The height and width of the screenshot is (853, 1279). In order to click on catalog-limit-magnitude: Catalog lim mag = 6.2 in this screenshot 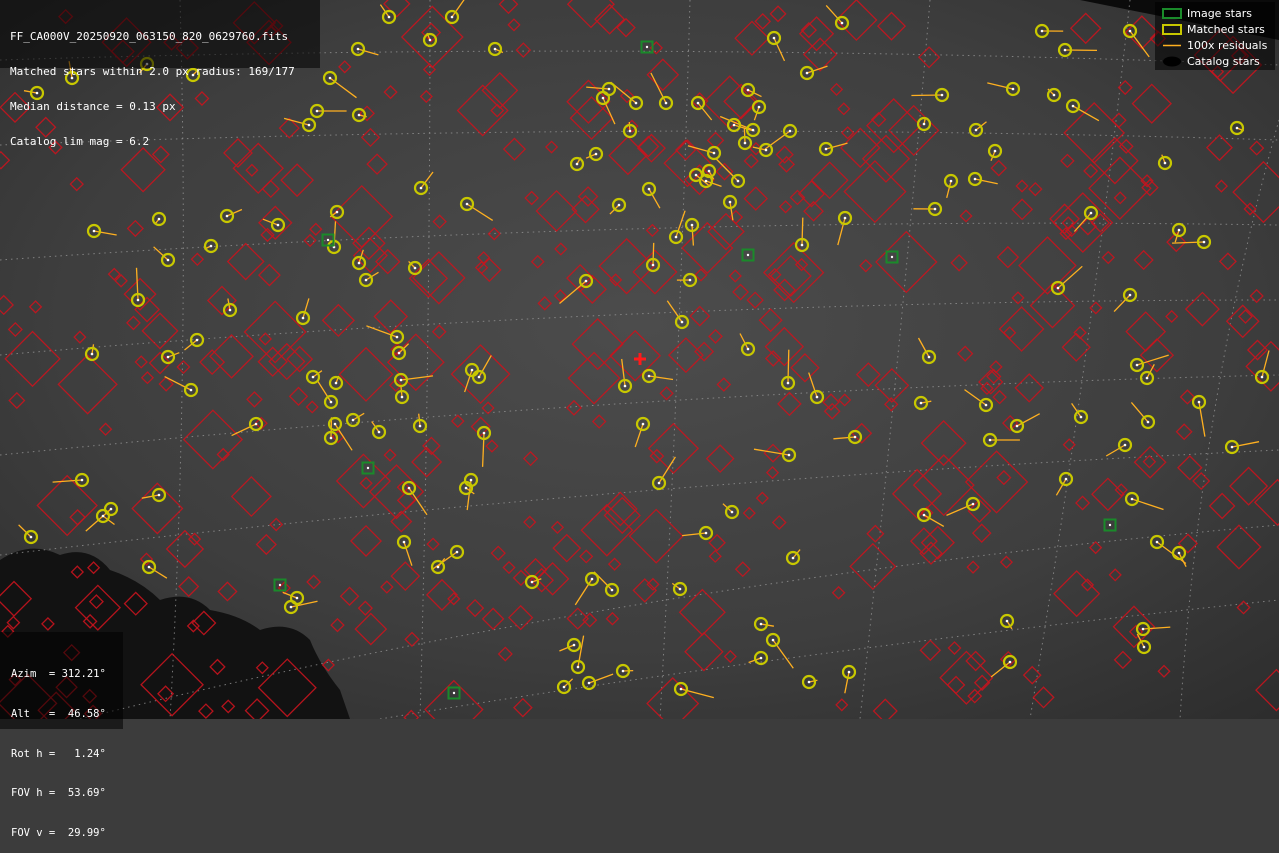, I will do `click(165, 142)`.